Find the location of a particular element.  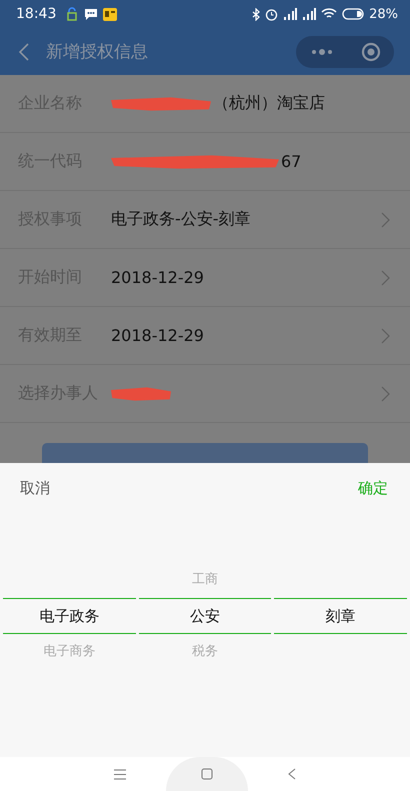

confirm-button: 确定 is located at coordinates (373, 488).